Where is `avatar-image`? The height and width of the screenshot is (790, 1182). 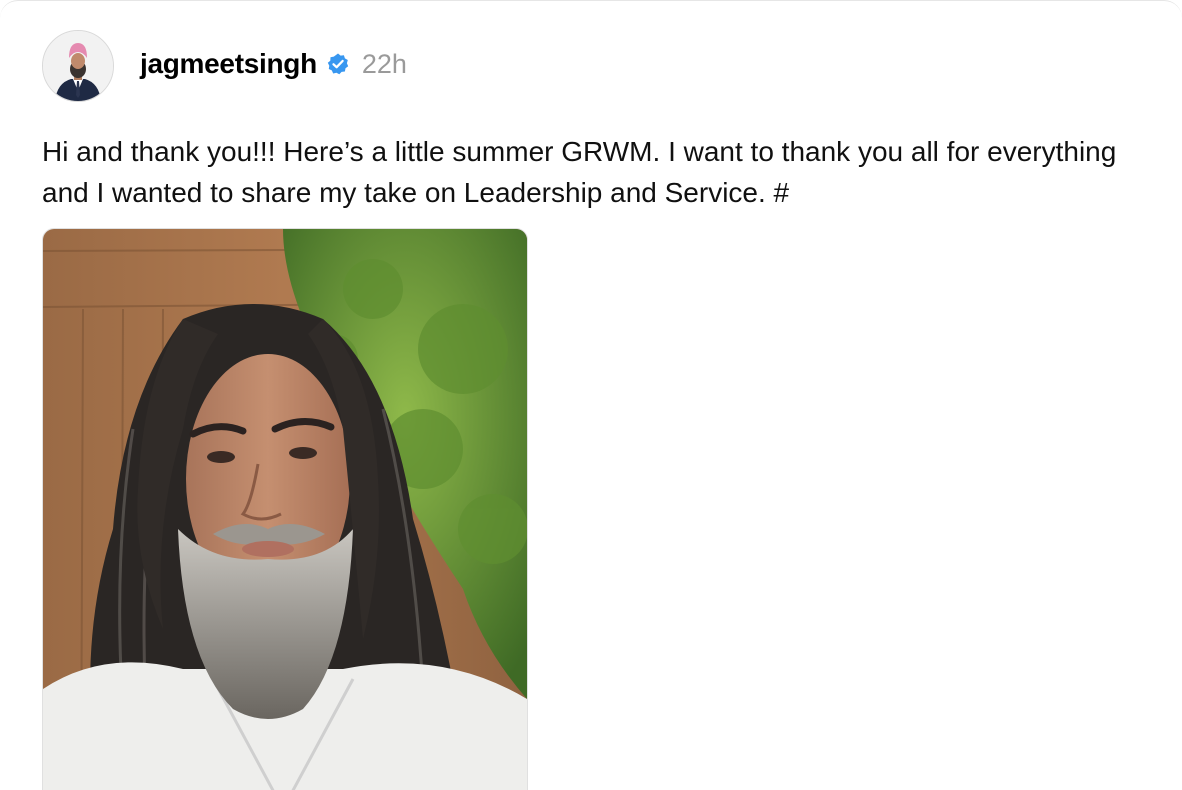 avatar-image is located at coordinates (78, 66).